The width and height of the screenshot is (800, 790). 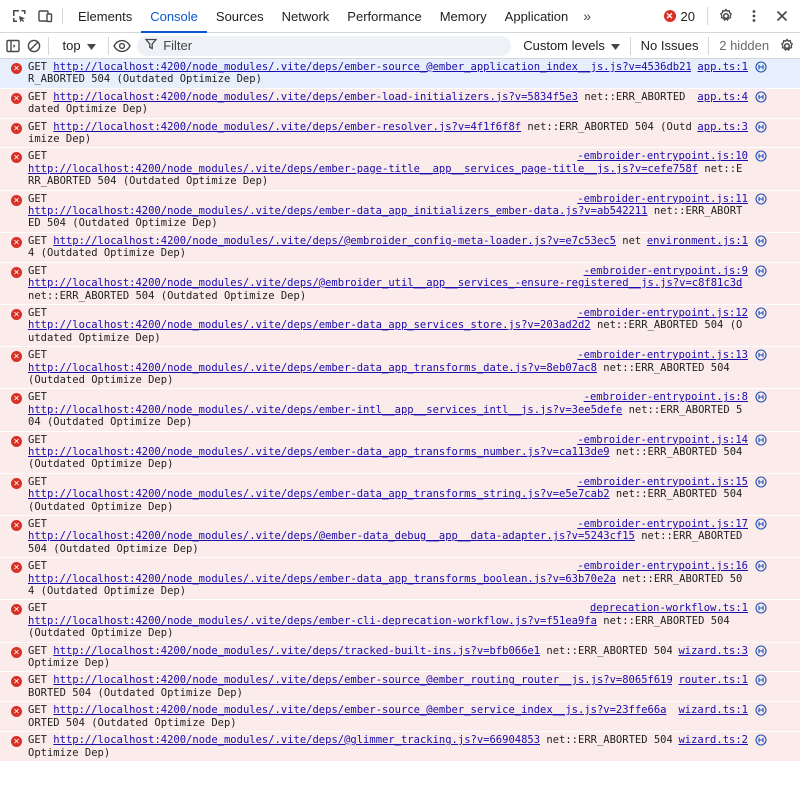 I want to click on source-location-link: -embroider-entrypoint.js:14, so click(x=659, y=439).